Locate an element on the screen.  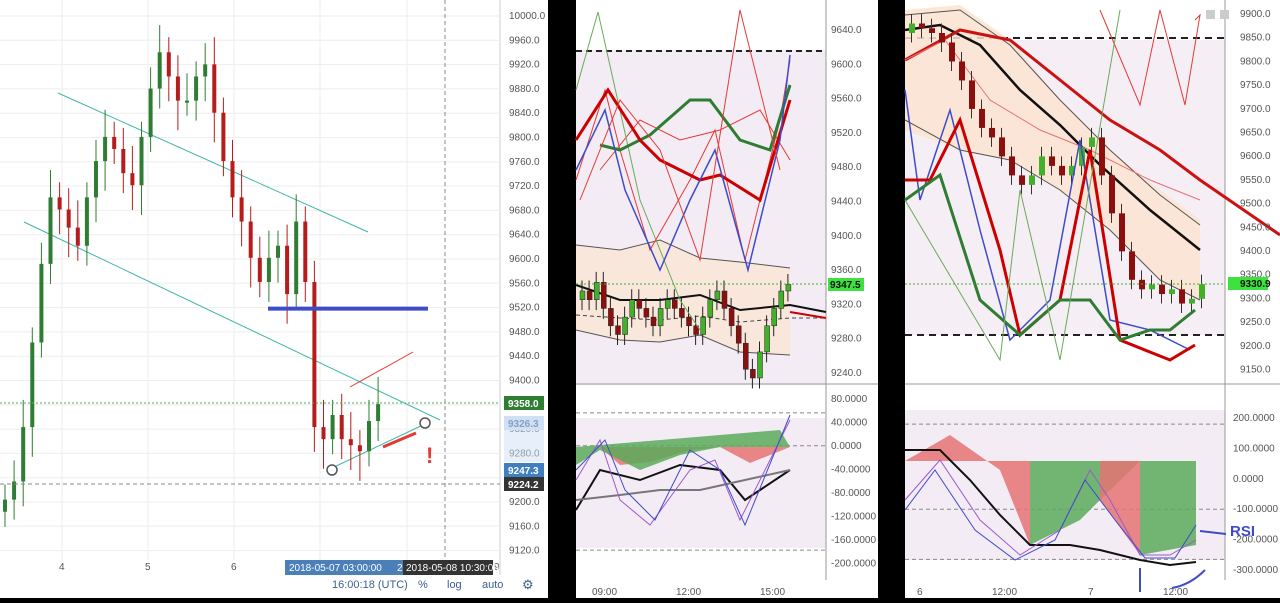
main-price-tick: 9640.0 is located at coordinates (524, 235).